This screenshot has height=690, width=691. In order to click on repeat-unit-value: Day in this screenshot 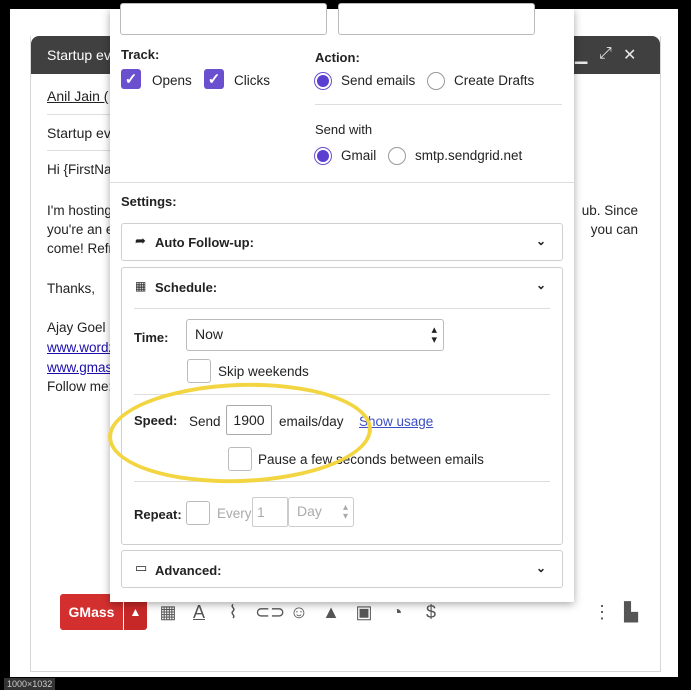, I will do `click(309, 511)`.